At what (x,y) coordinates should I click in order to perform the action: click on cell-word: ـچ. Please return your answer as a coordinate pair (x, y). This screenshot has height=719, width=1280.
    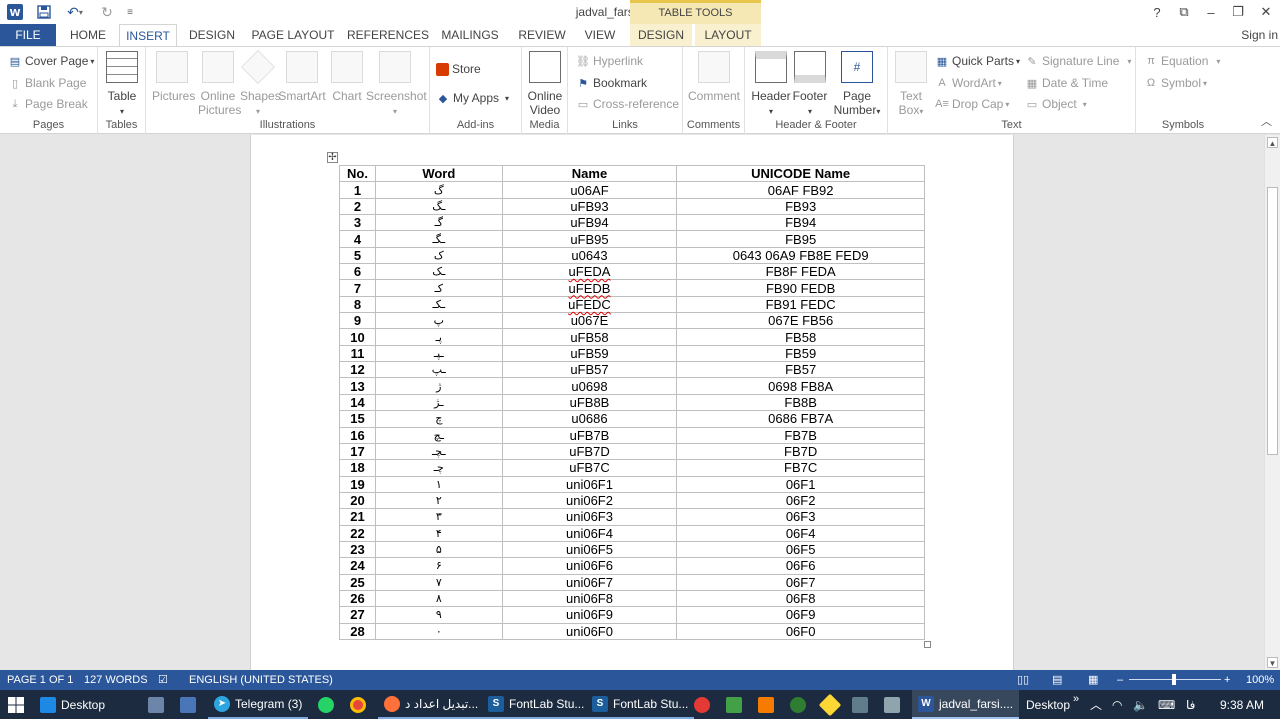
    Looking at the image, I should click on (438, 435).